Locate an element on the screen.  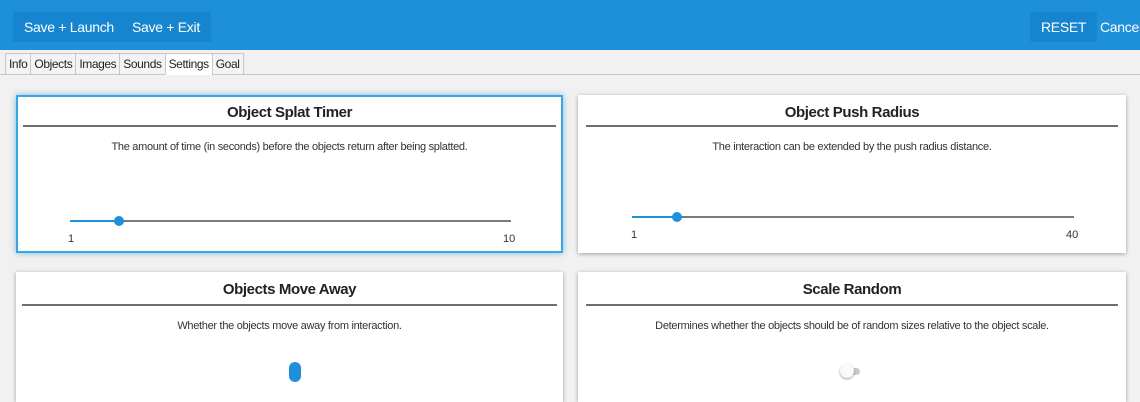
scale-random-toggle is located at coordinates (851, 371).